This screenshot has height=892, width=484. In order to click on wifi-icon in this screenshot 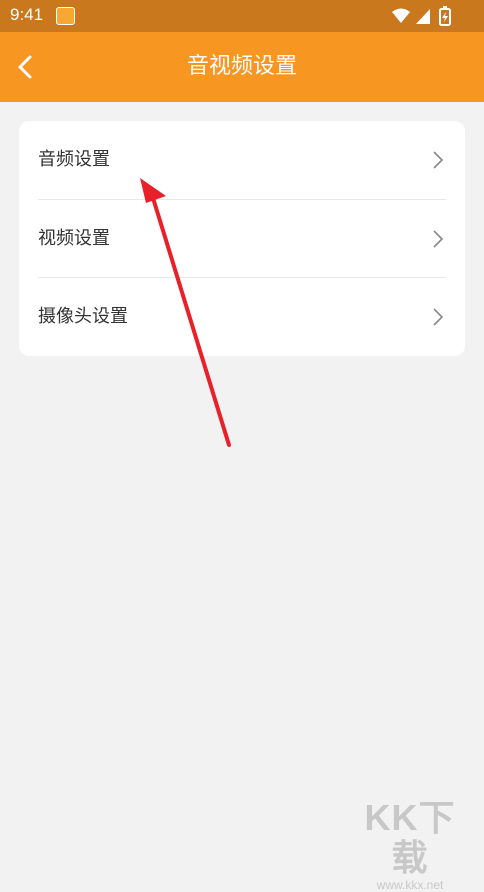, I will do `click(401, 15)`.